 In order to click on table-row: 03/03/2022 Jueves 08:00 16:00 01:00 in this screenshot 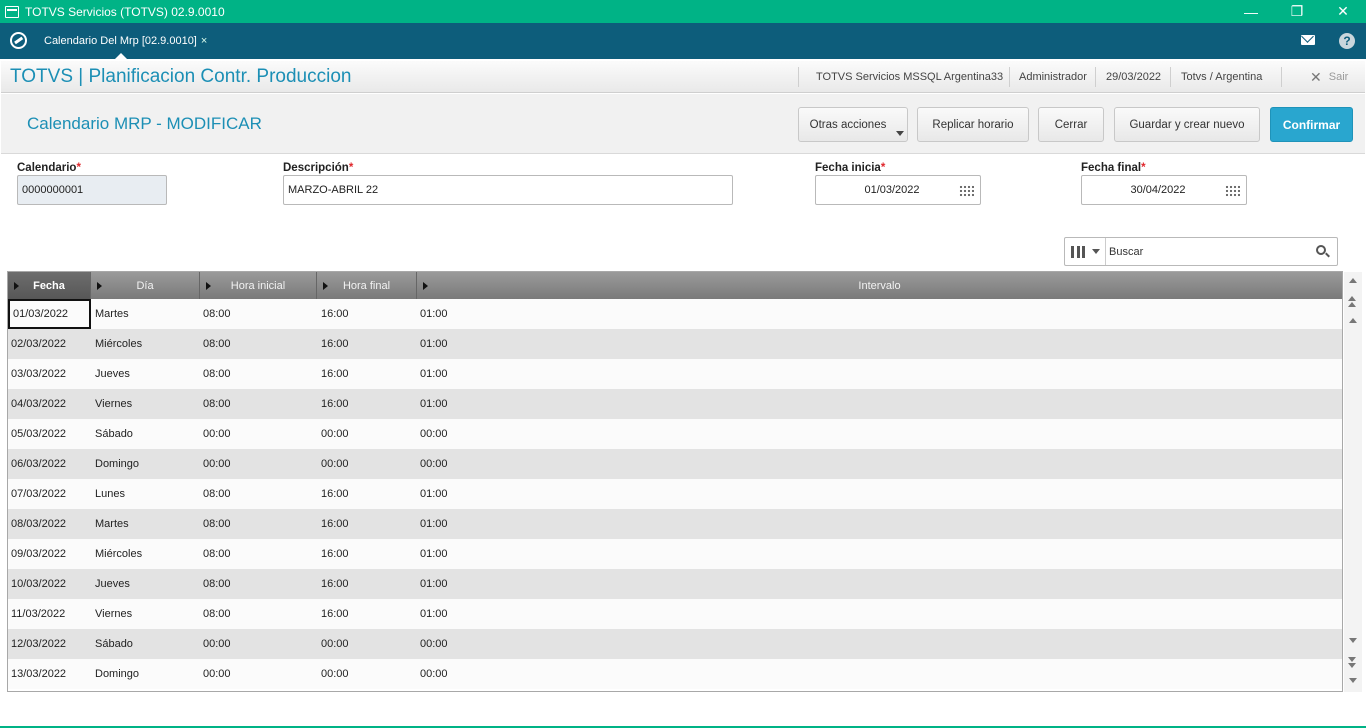, I will do `click(675, 374)`.